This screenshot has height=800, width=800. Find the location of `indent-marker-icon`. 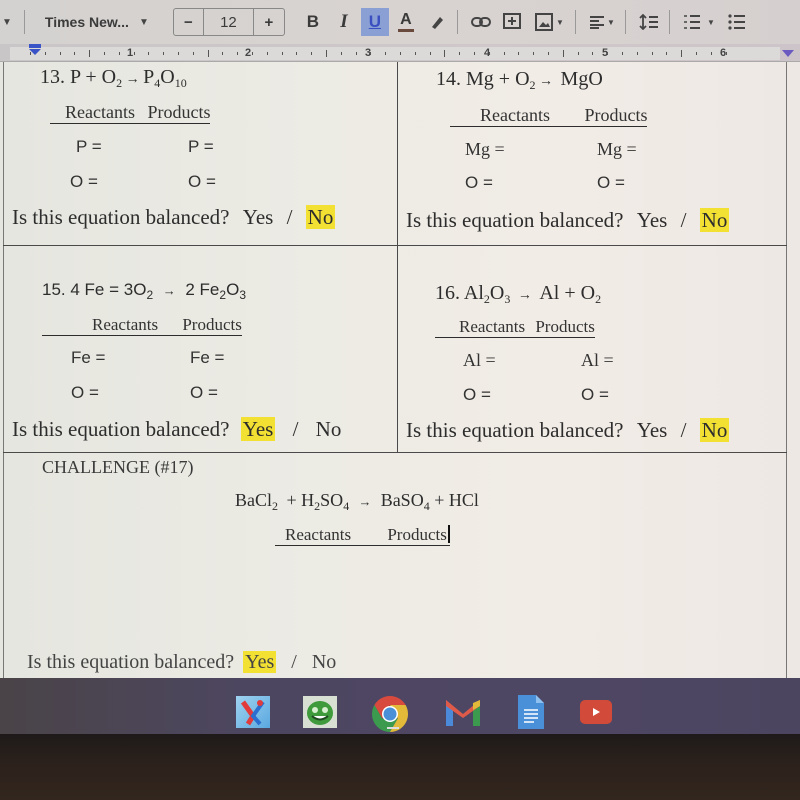

indent-marker-icon is located at coordinates (35, 50).